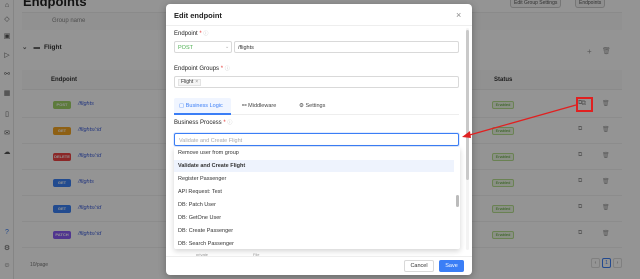  What do you see at coordinates (519, 121) in the screenshot?
I see `annotation-arrow` at bounding box center [519, 121].